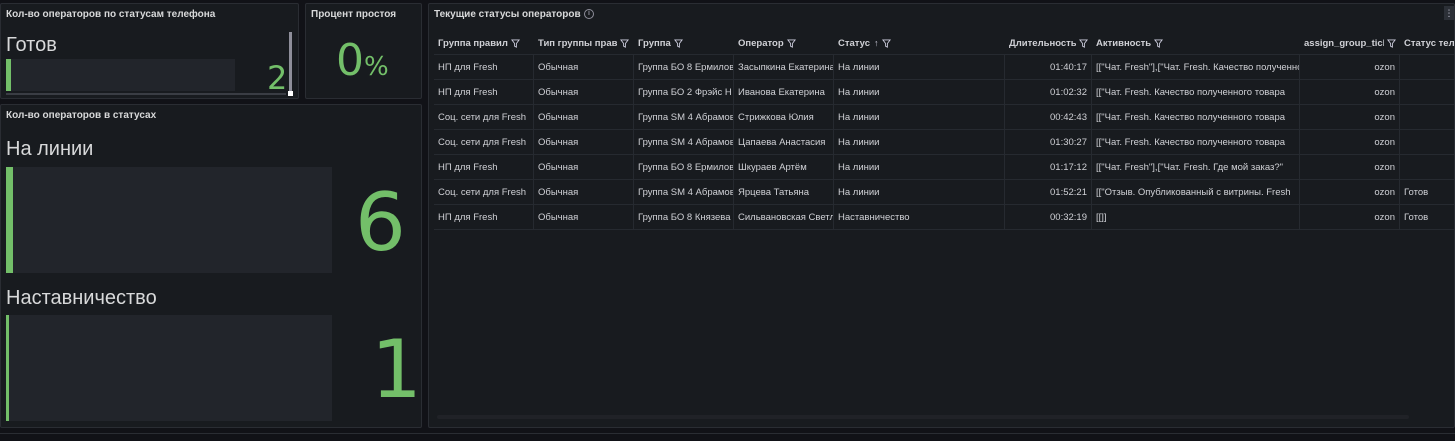 The width and height of the screenshot is (1455, 441). What do you see at coordinates (684, 92) in the screenshot?
I see `table-cell-group: Группа БО 2 Фрэйс Н` at bounding box center [684, 92].